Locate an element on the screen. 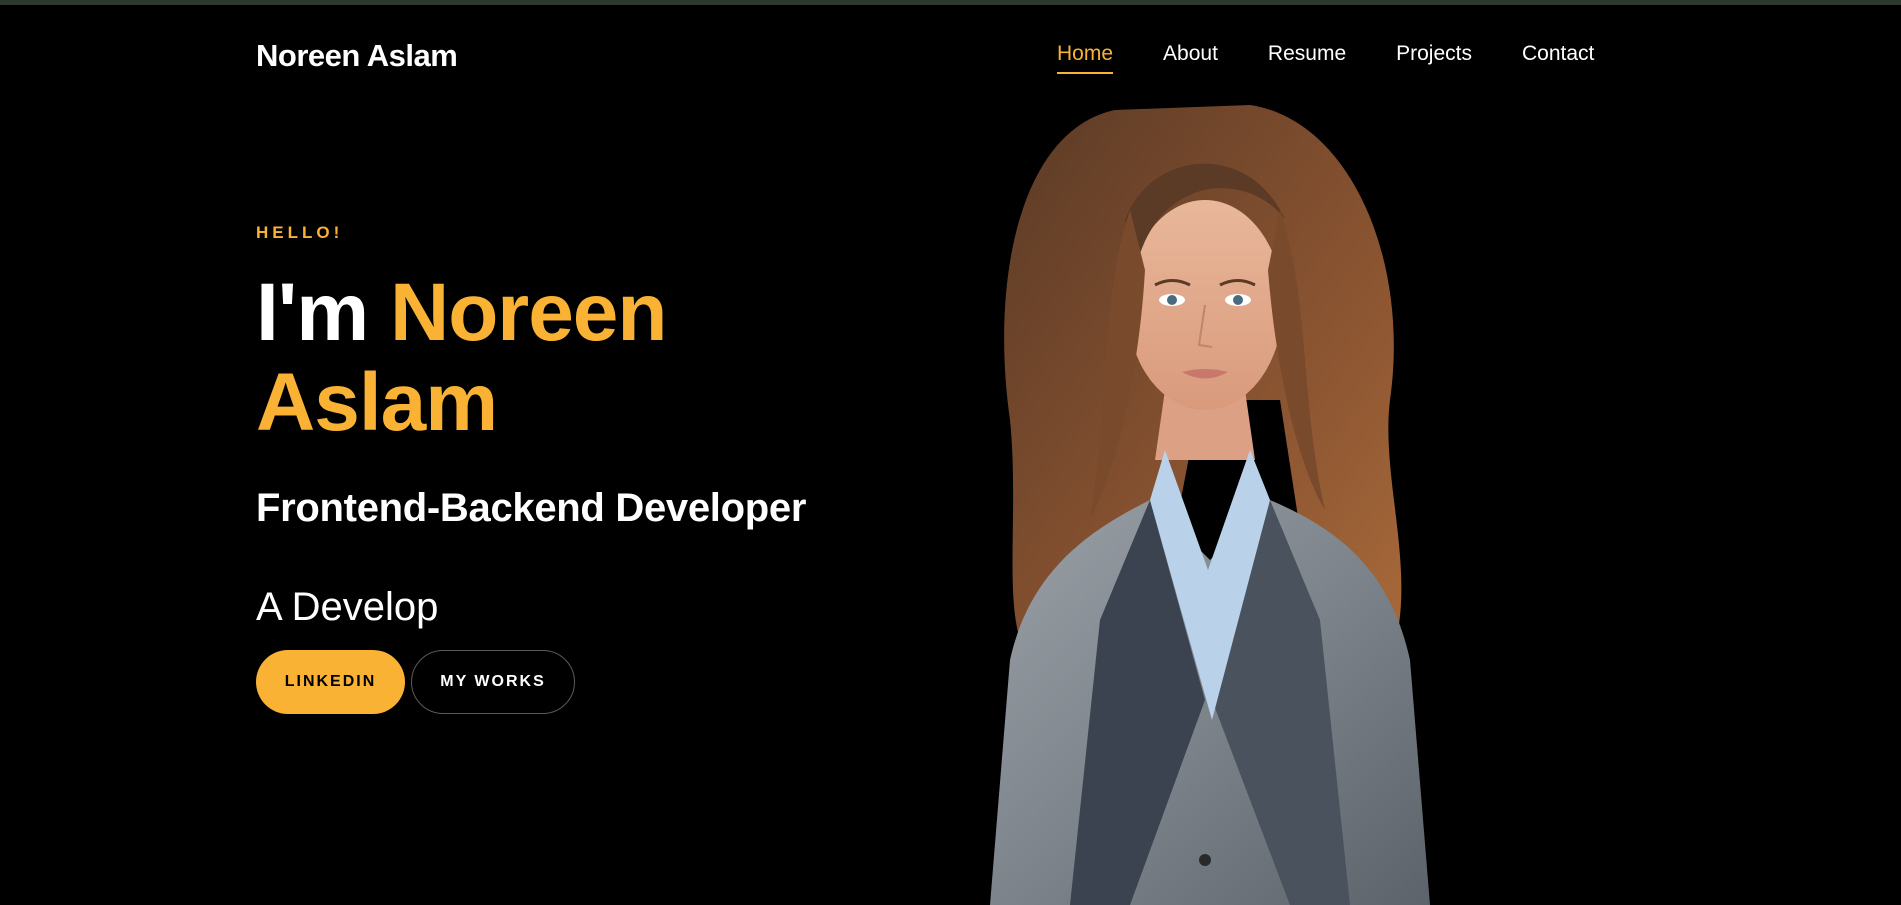 Image resolution: width=1901 pixels, height=905 pixels. hero-buttons: LINKEDIN MY WORKS is located at coordinates (415, 682).